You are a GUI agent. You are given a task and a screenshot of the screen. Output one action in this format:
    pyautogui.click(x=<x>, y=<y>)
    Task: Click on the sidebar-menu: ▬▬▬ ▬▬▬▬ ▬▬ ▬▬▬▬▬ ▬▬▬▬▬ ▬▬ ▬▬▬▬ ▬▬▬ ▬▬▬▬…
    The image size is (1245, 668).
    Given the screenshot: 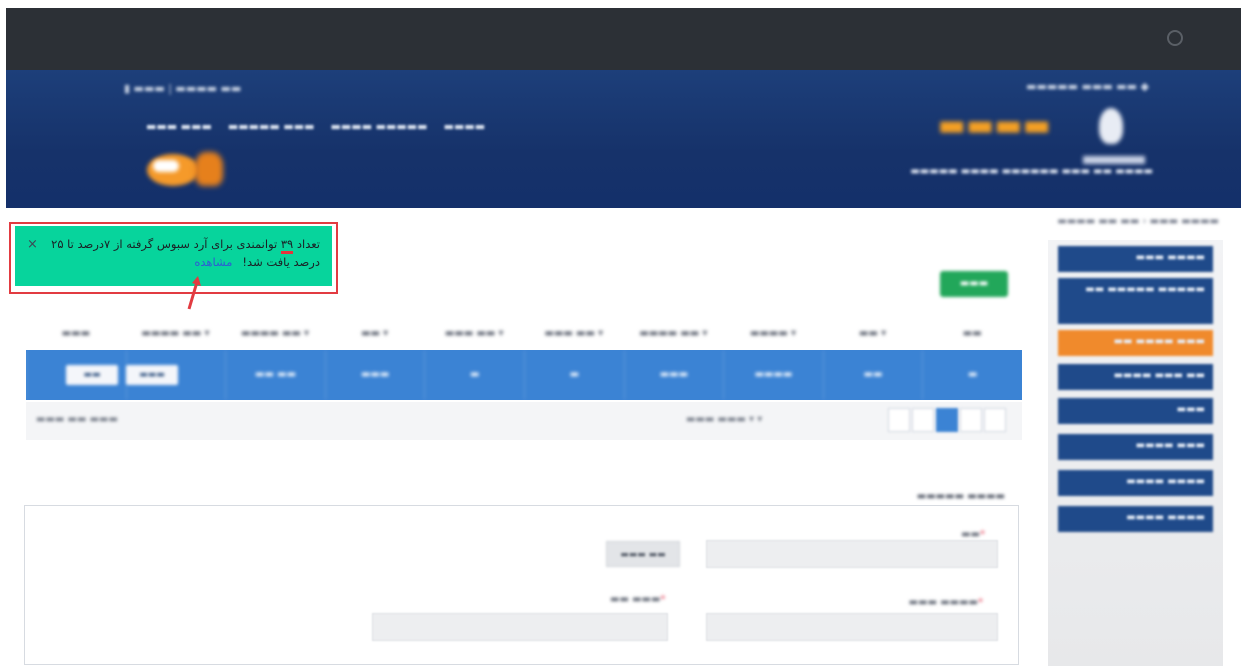 What is the action you would take?
    pyautogui.click(x=1135, y=453)
    